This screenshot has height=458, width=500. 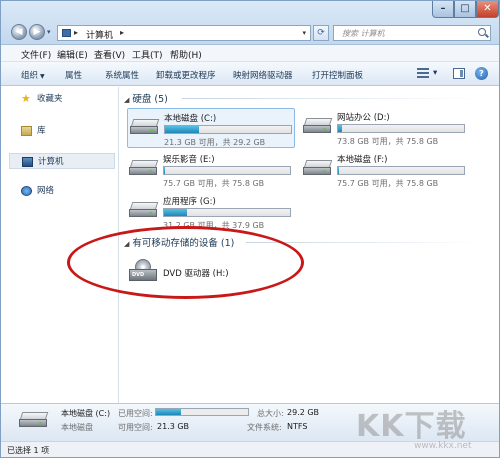 I want to click on status-bar: 已选择 1 项, so click(x=250, y=449).